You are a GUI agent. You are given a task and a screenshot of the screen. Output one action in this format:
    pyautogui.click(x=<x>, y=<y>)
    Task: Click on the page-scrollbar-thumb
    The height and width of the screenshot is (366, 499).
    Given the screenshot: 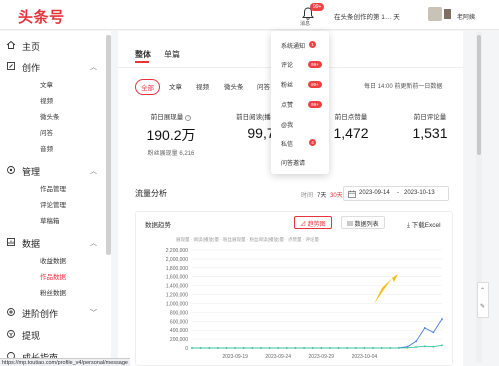 What is the action you would take?
    pyautogui.click(x=479, y=95)
    